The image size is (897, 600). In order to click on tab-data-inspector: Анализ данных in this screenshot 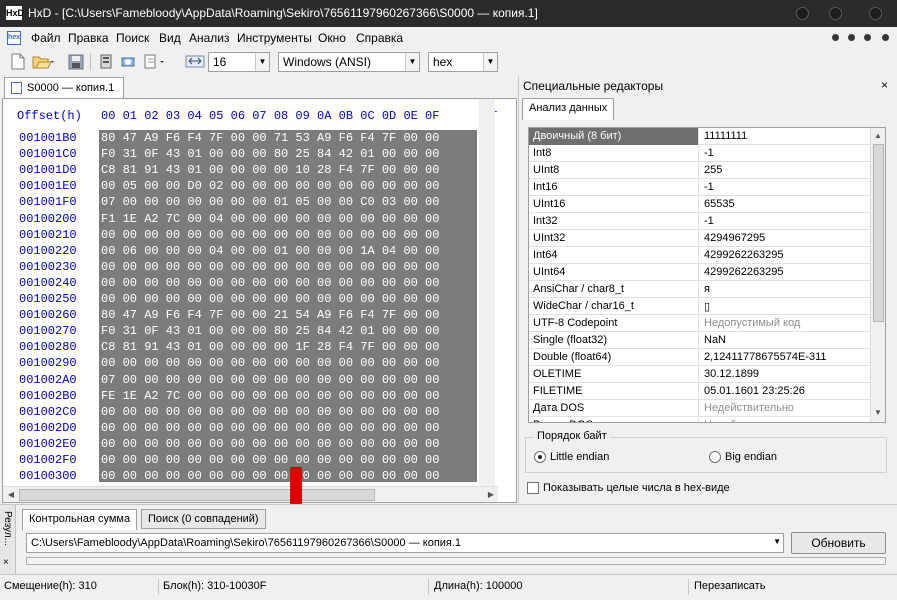, I will do `click(568, 109)`.